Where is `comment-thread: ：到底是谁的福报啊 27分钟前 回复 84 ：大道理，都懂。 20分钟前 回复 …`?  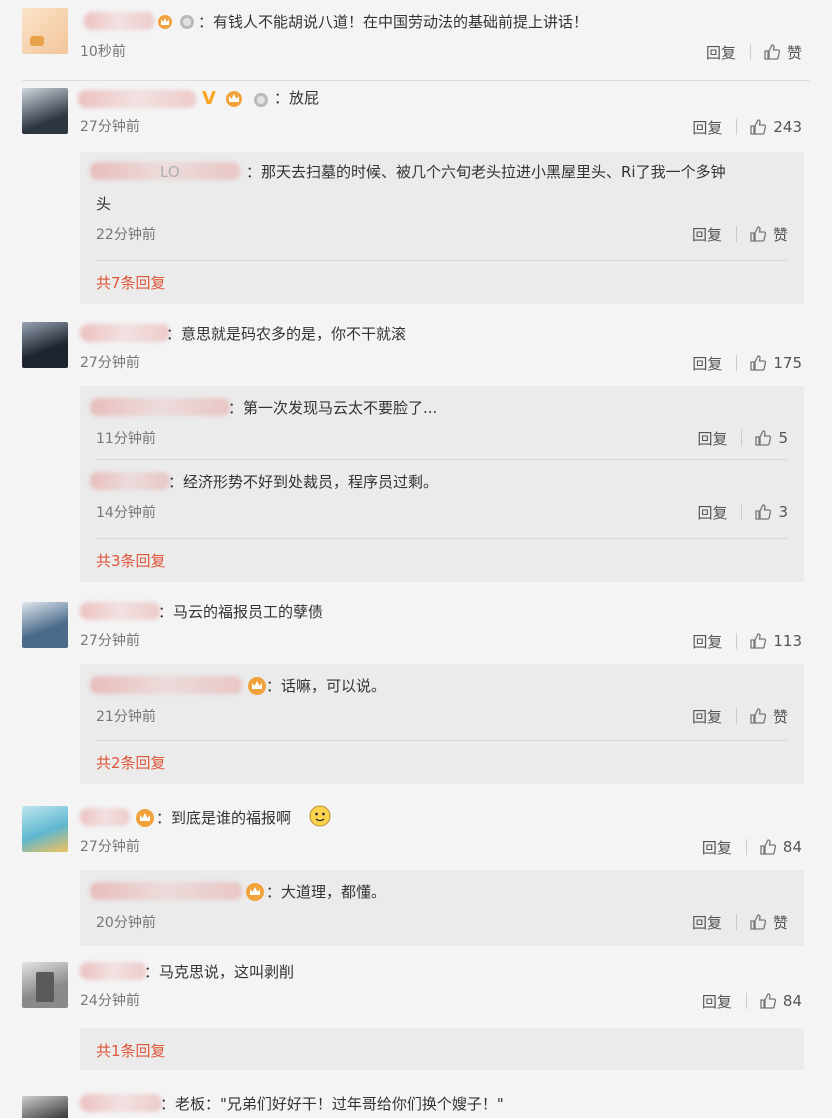
comment-thread: ：到底是谁的福报啊 27分钟前 回复 84 ：大道理，都懂。 20分钟前 回复 … is located at coordinates (416, 873).